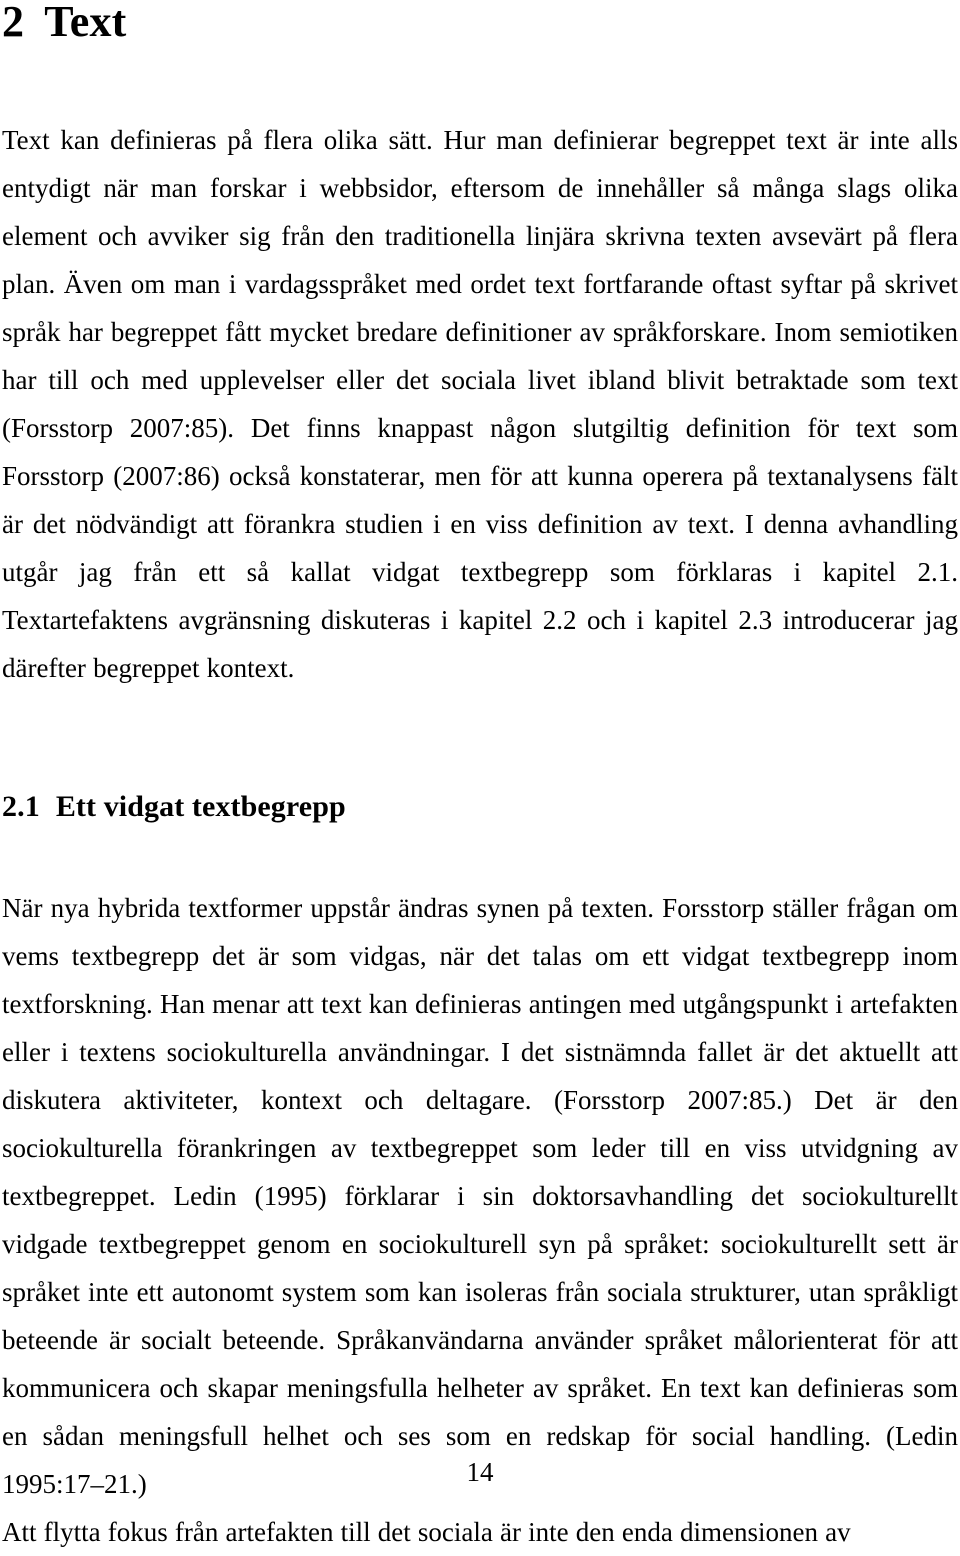 The image size is (960, 1556). I want to click on section-title: Ett vidgat textbegrepp, so click(200, 806).